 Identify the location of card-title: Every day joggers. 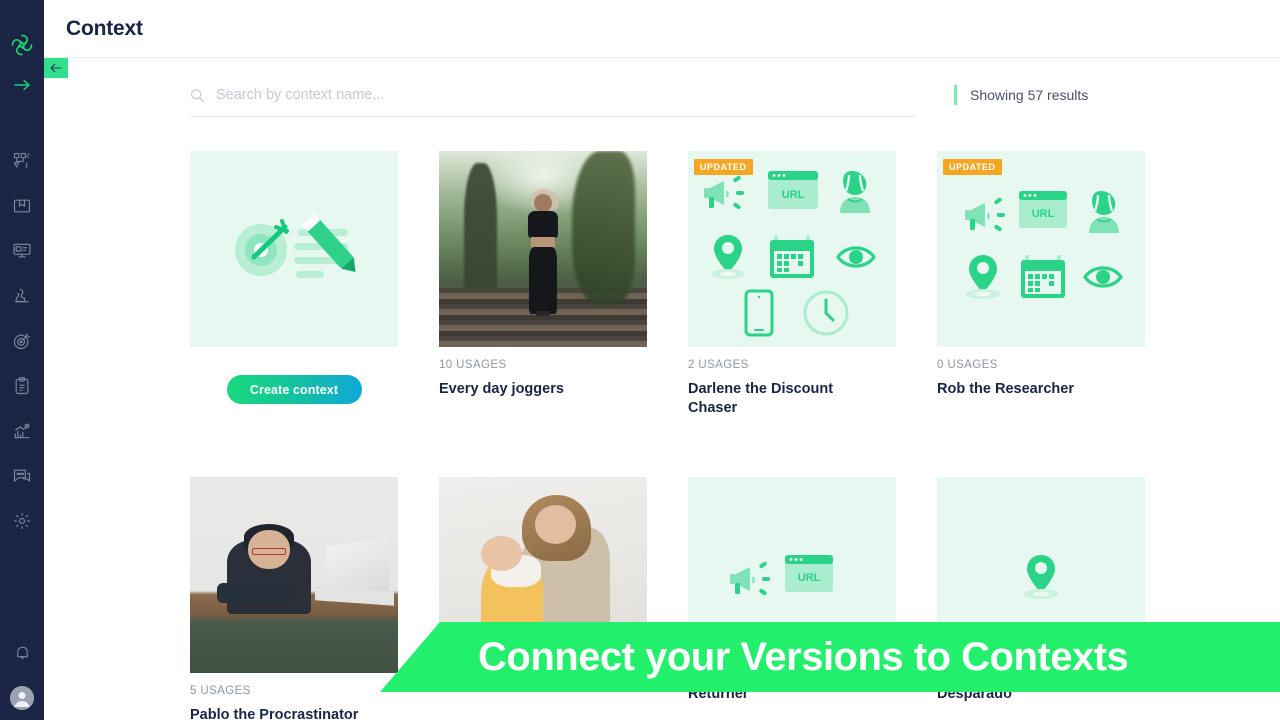
(501, 389).